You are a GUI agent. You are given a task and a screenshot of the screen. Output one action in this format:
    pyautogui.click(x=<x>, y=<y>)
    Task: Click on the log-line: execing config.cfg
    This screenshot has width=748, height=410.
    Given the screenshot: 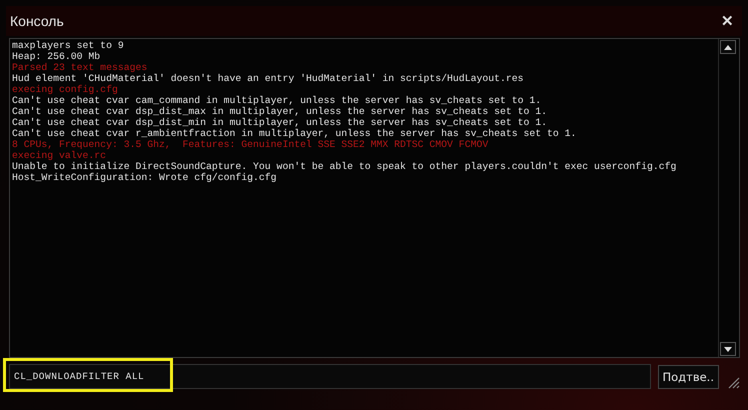 What is the action you would take?
    pyautogui.click(x=65, y=89)
    